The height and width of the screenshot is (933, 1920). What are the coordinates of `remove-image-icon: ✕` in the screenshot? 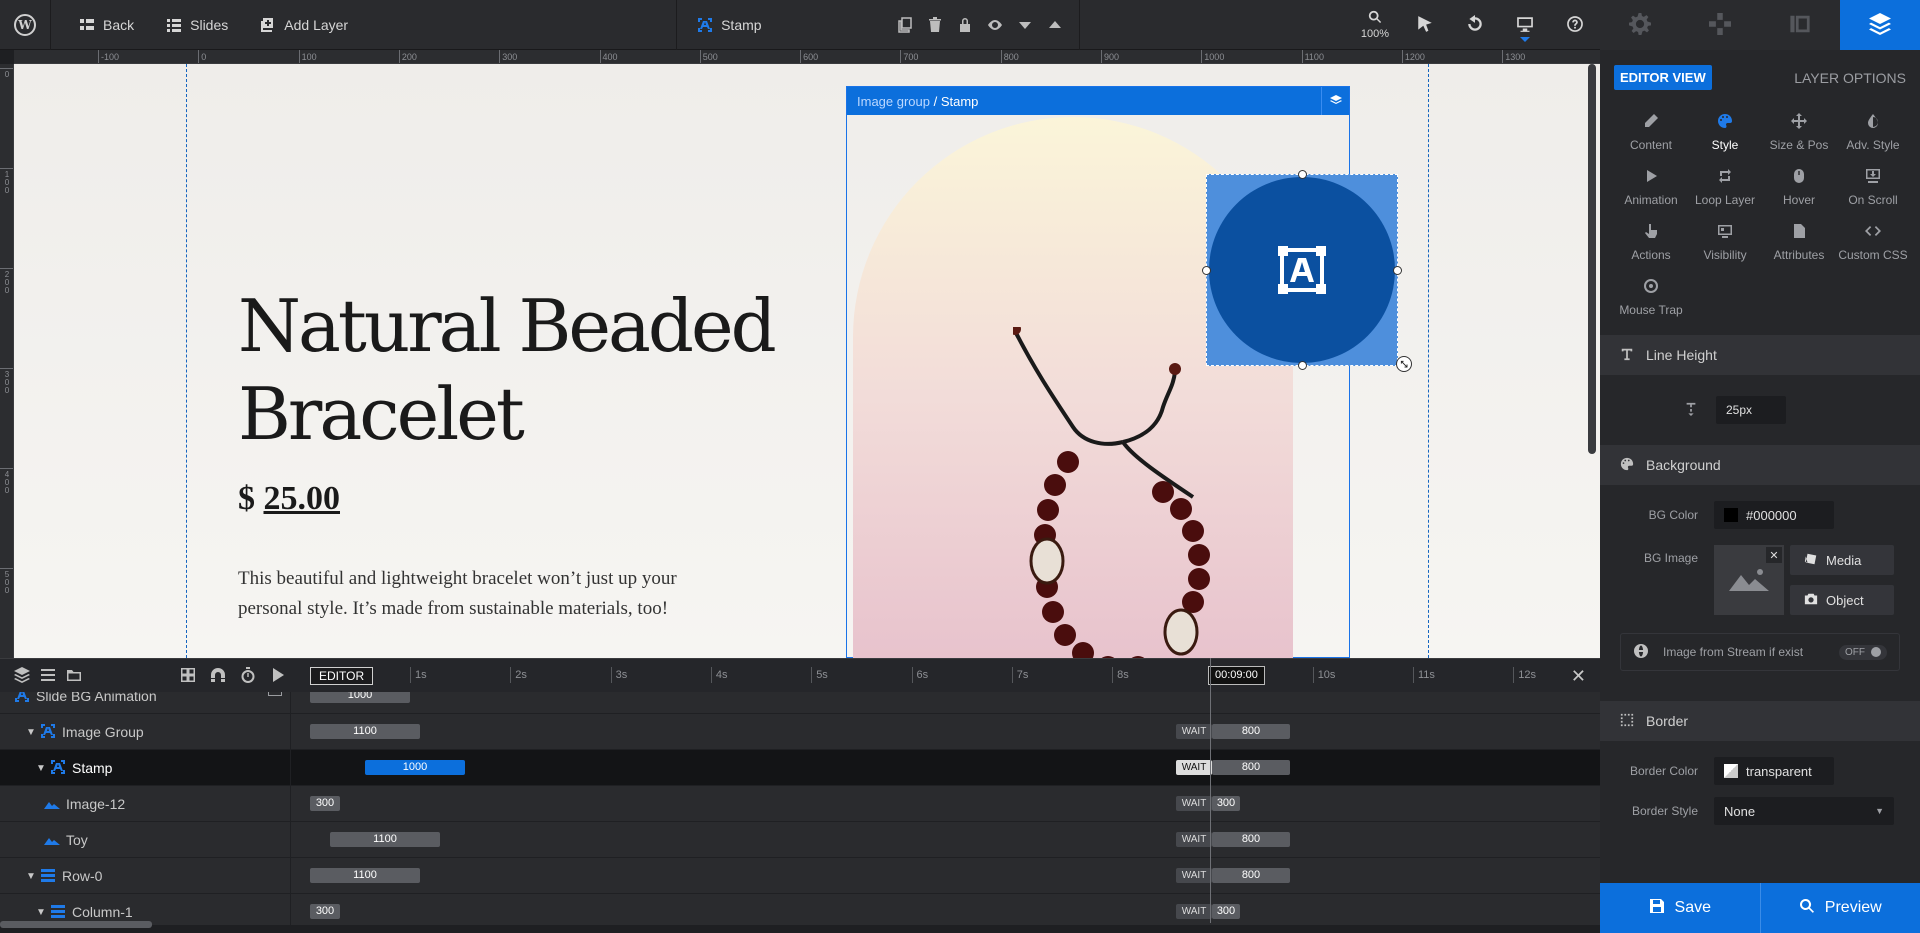 It's located at (1774, 555).